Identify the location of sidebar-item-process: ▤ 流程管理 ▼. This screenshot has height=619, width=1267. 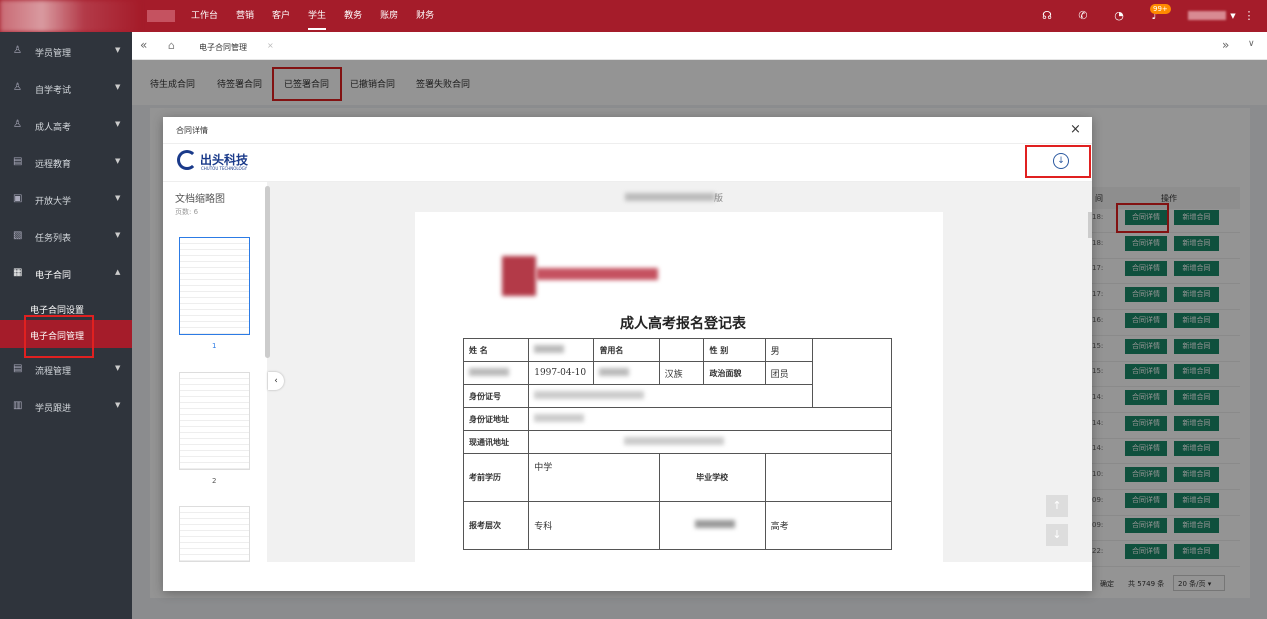
(66, 369).